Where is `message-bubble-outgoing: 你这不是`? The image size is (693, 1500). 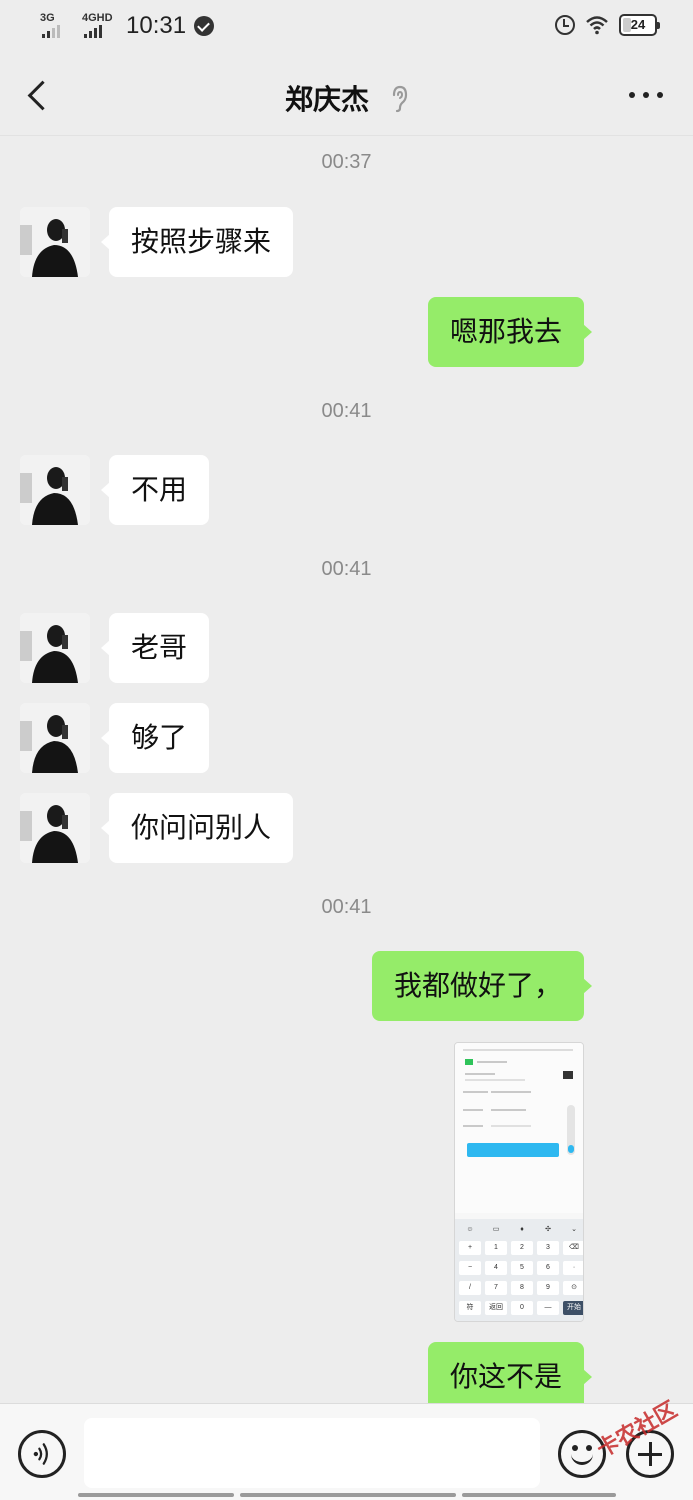
message-bubble-outgoing: 你这不是 is located at coordinates (510, 1377).